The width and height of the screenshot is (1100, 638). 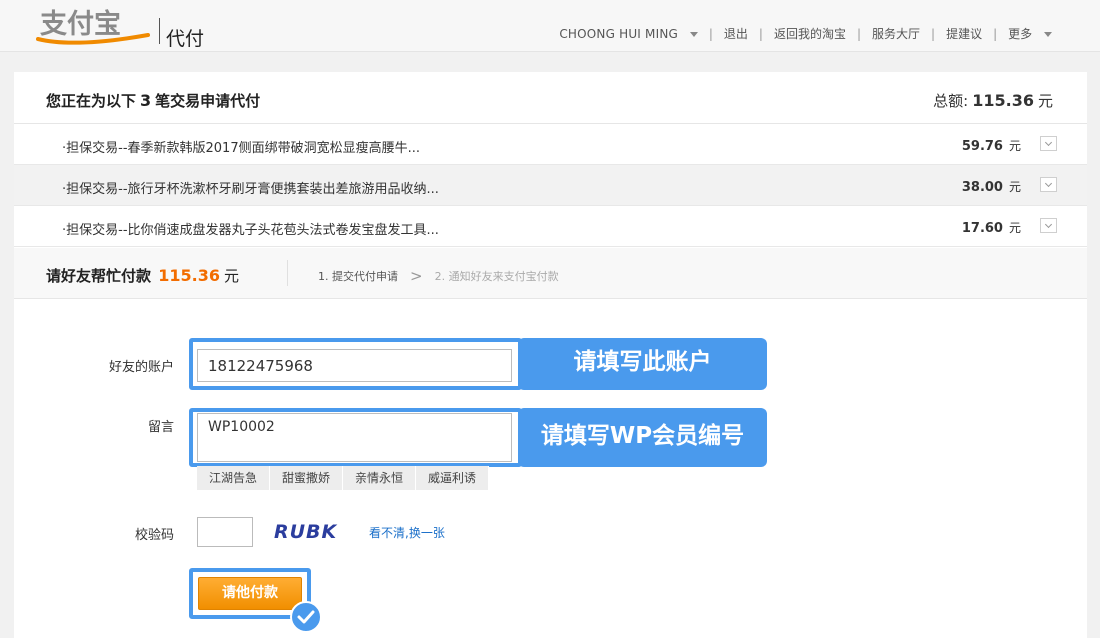 I want to click on pay-request-title: 请好友帮忙付款 115.36 元, so click(x=142, y=275).